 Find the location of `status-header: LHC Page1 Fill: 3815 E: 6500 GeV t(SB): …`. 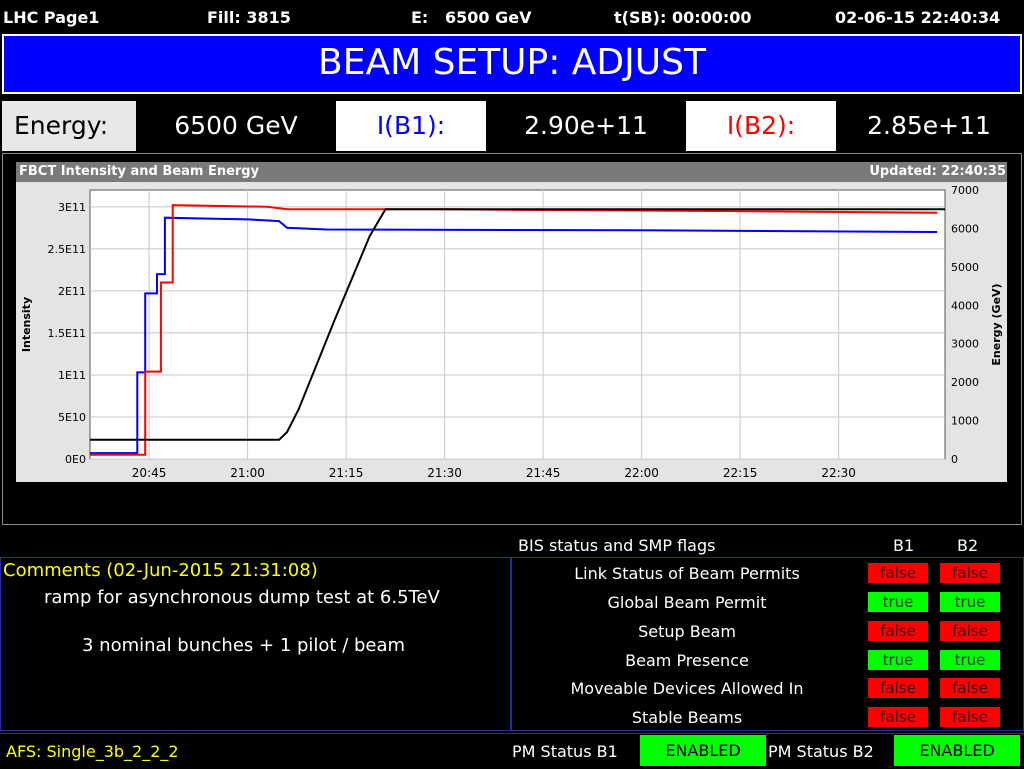

status-header: LHC Page1 Fill: 3815 E: 6500 GeV t(SB): … is located at coordinates (512, 17).